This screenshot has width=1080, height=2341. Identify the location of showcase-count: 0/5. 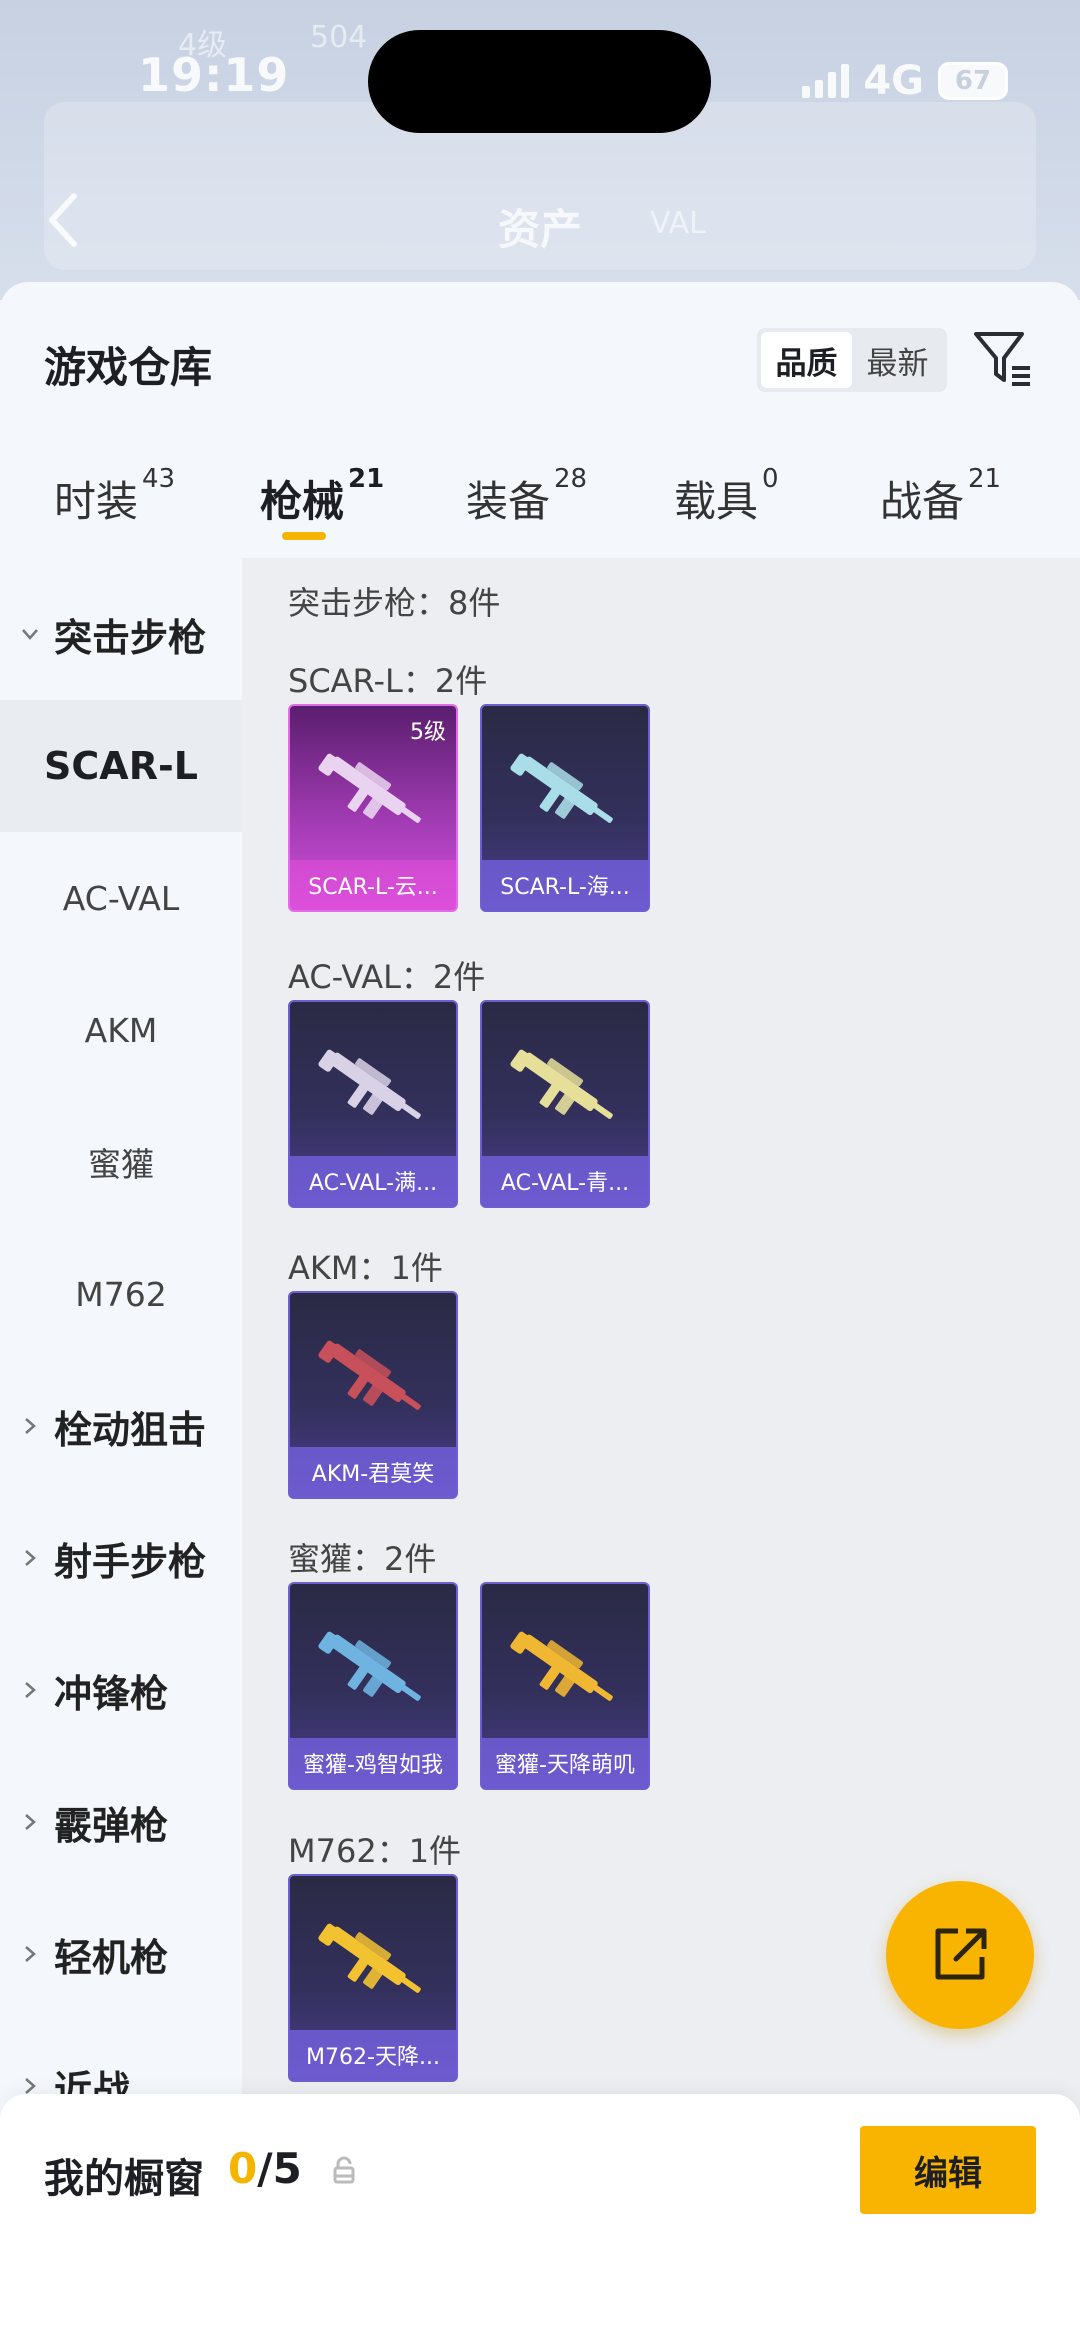
(265, 2168).